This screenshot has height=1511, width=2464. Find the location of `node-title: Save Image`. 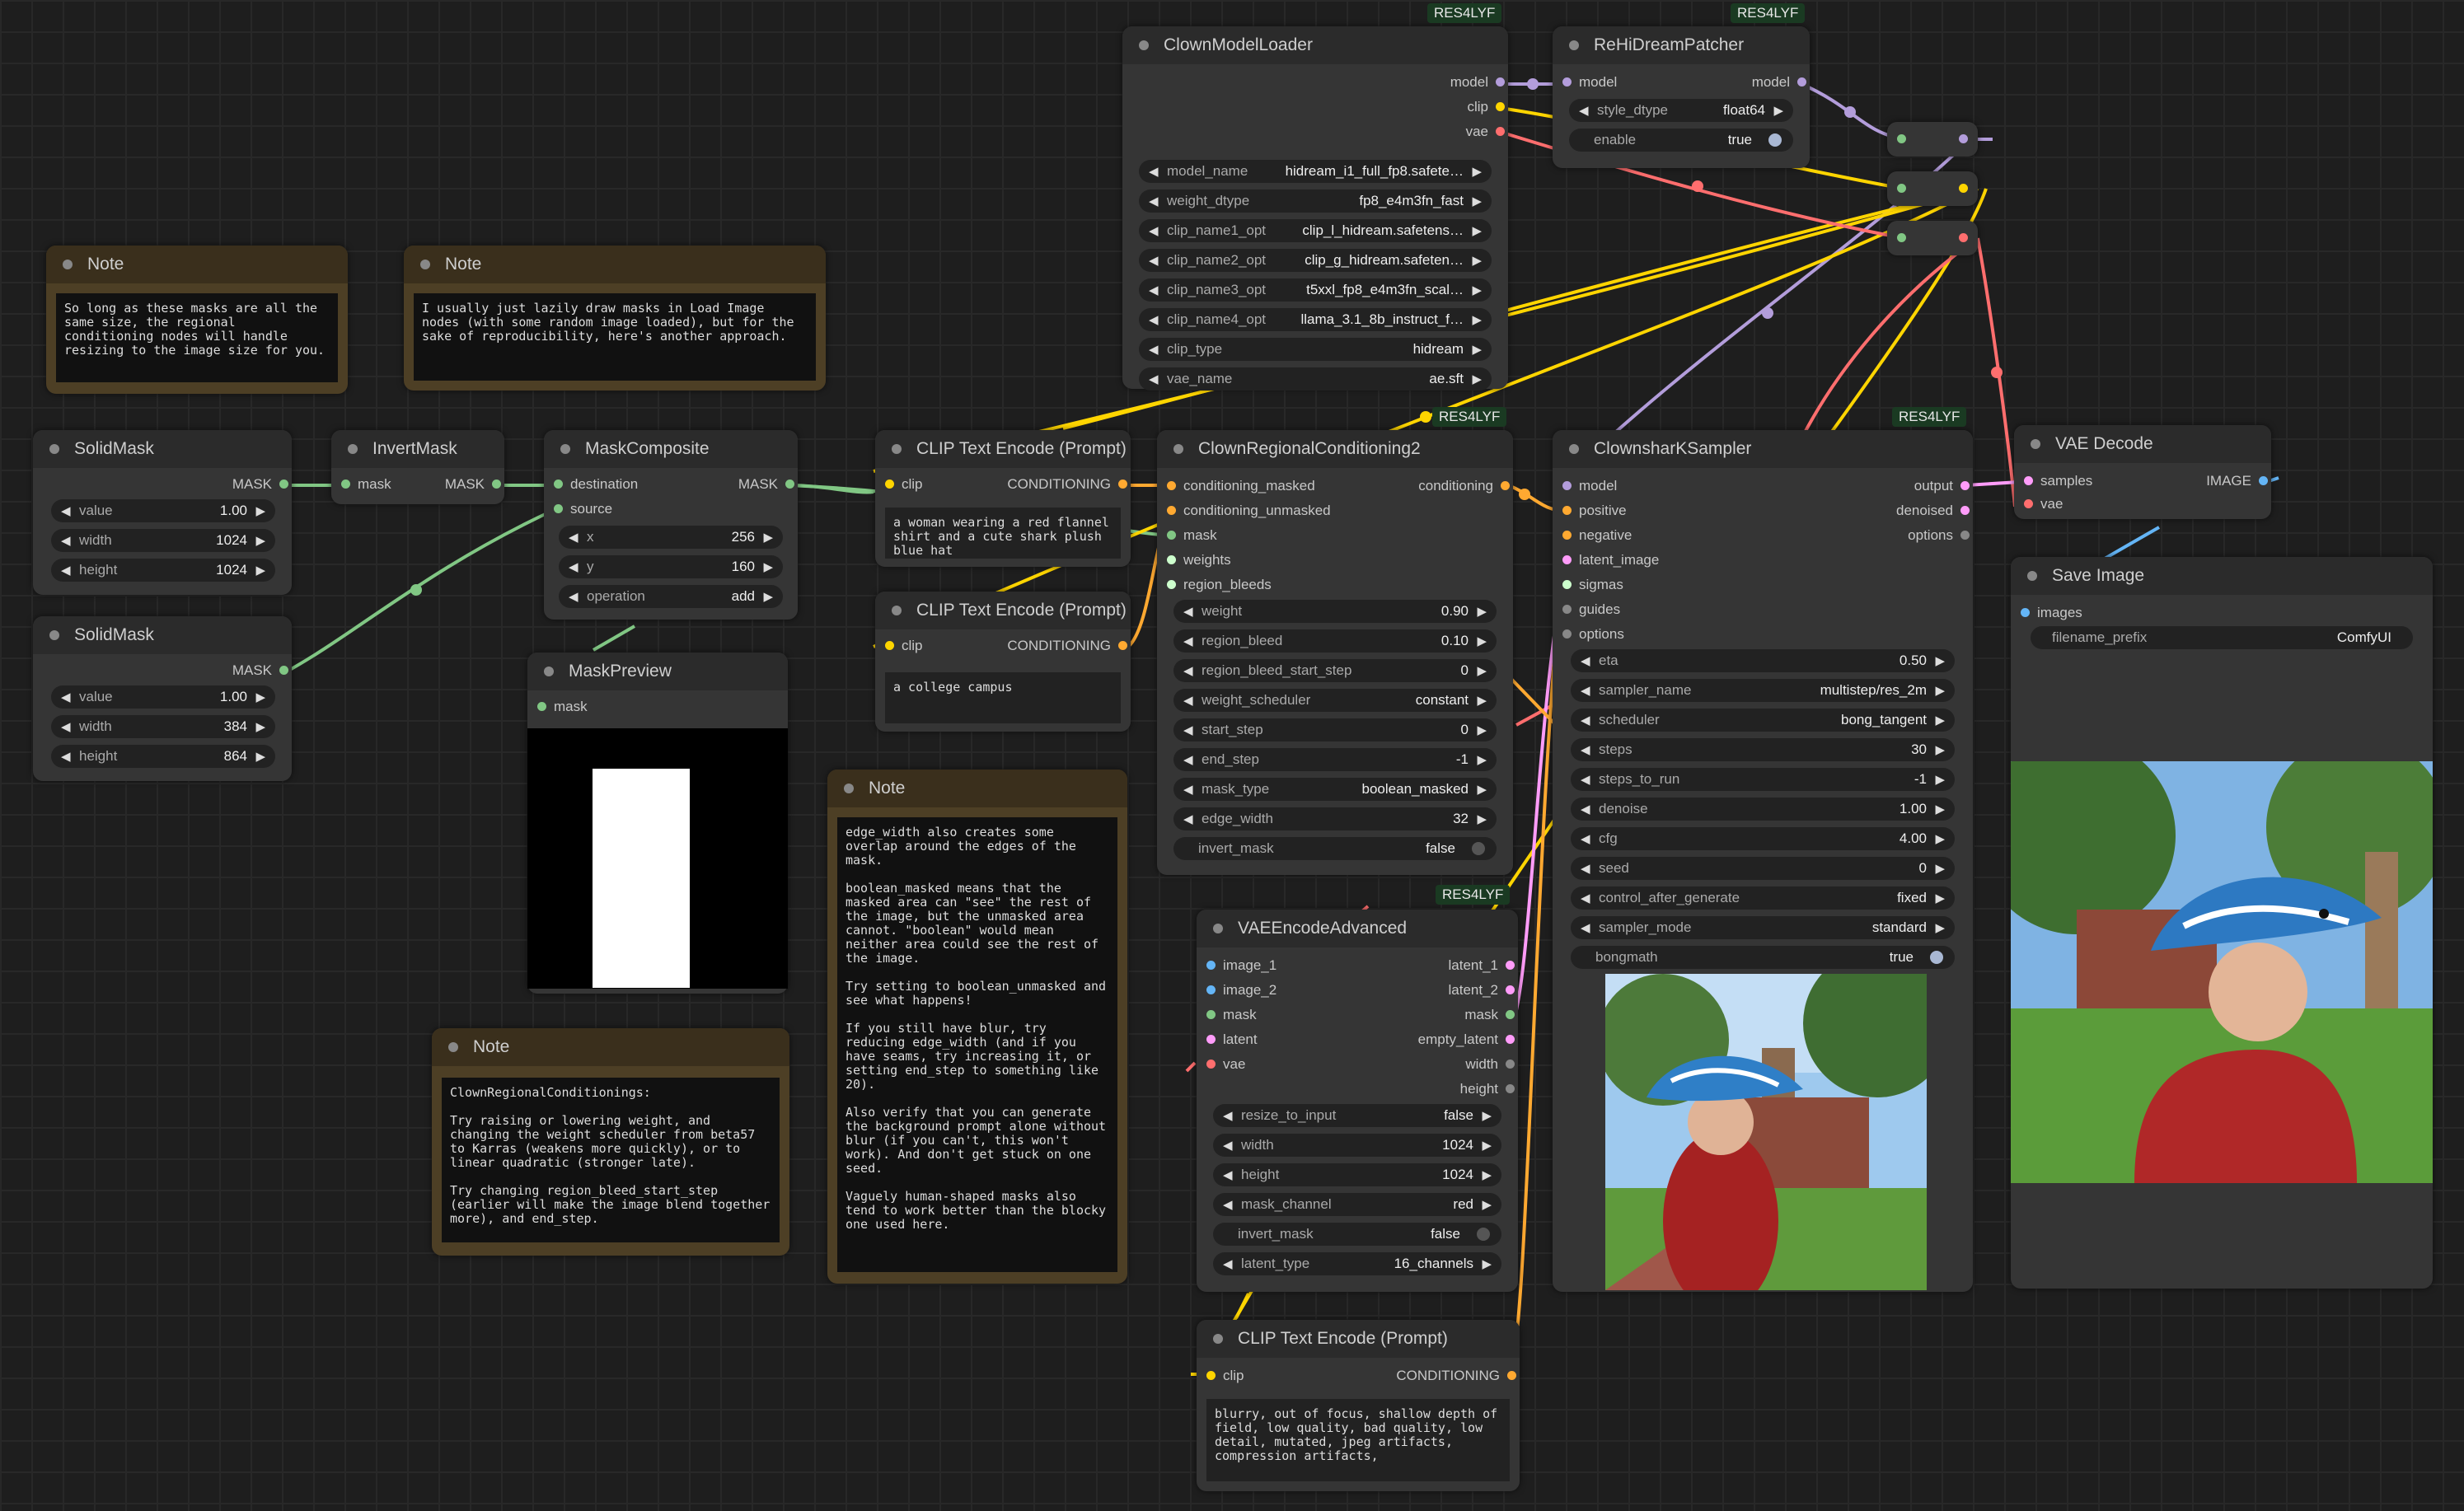

node-title: Save Image is located at coordinates (2222, 576).